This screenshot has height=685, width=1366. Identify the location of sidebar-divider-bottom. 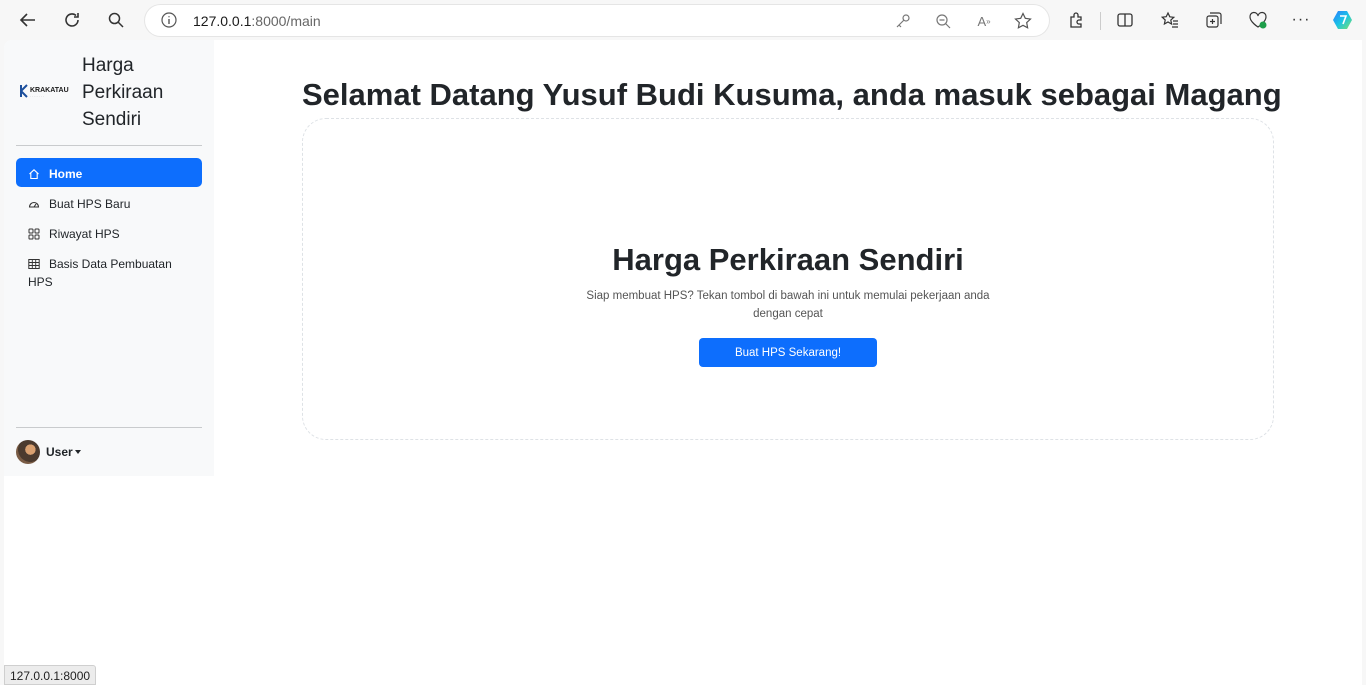
(109, 427).